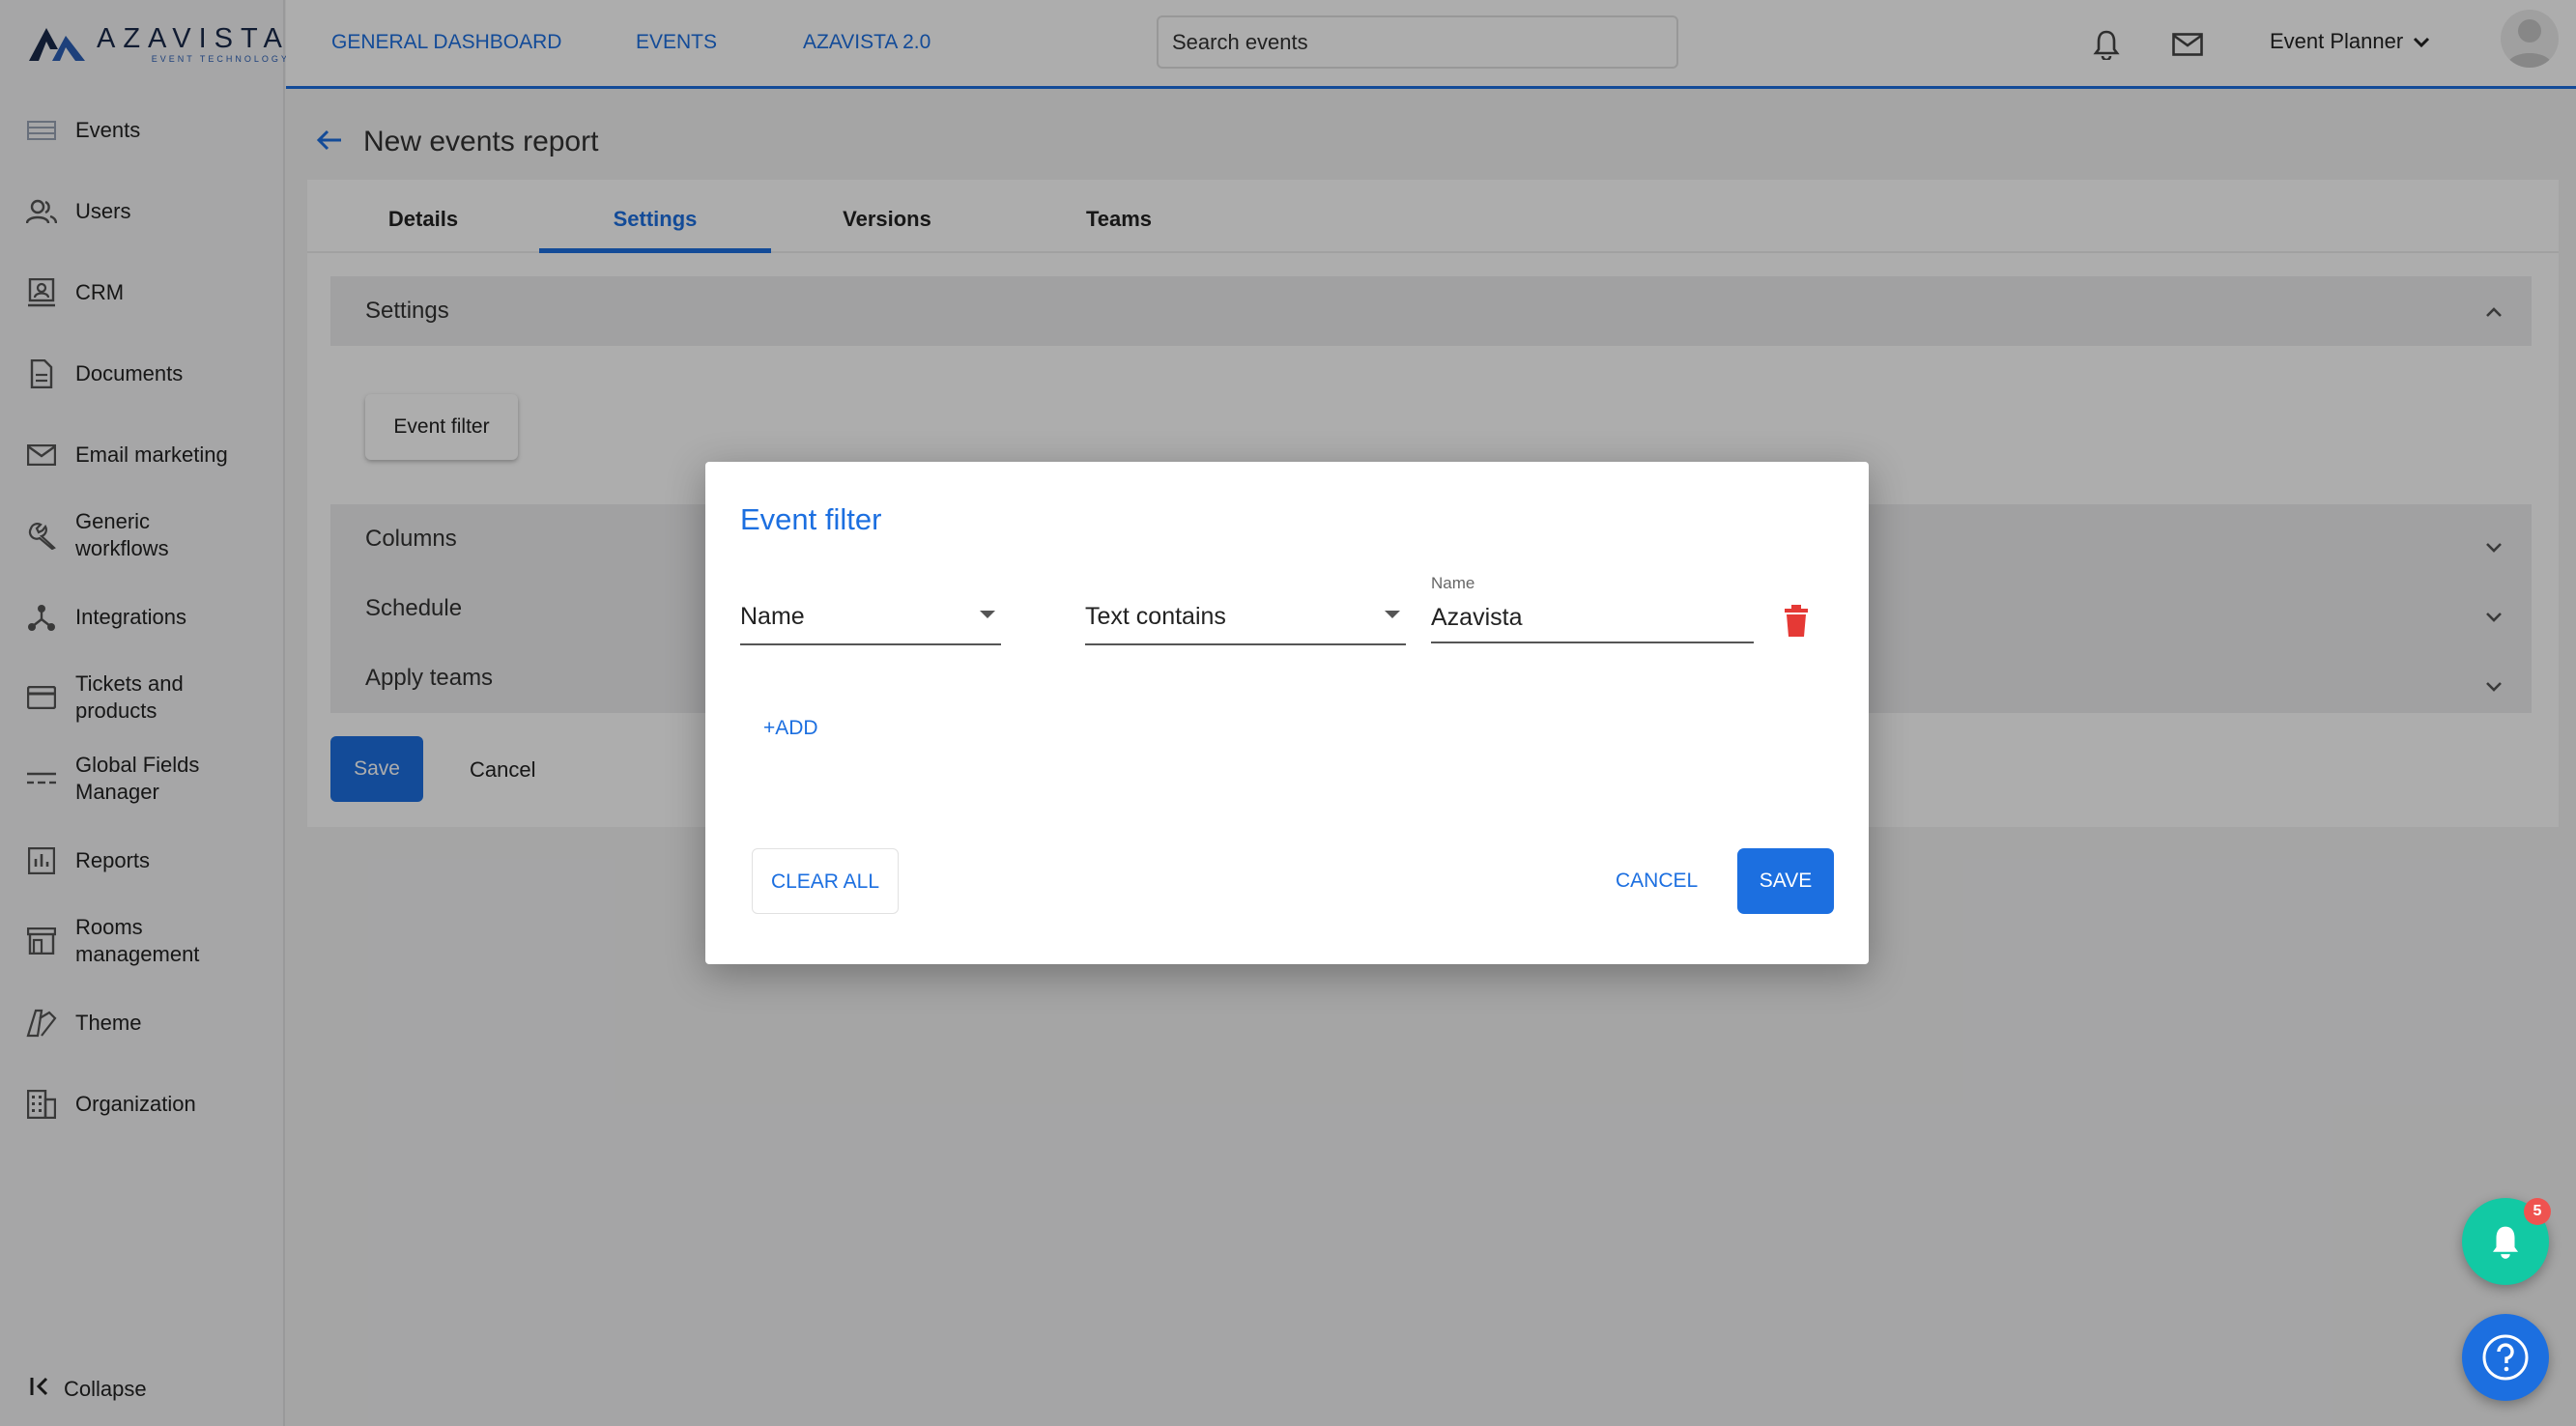  What do you see at coordinates (1786, 881) in the screenshot?
I see `dialog-save-button: SAVE` at bounding box center [1786, 881].